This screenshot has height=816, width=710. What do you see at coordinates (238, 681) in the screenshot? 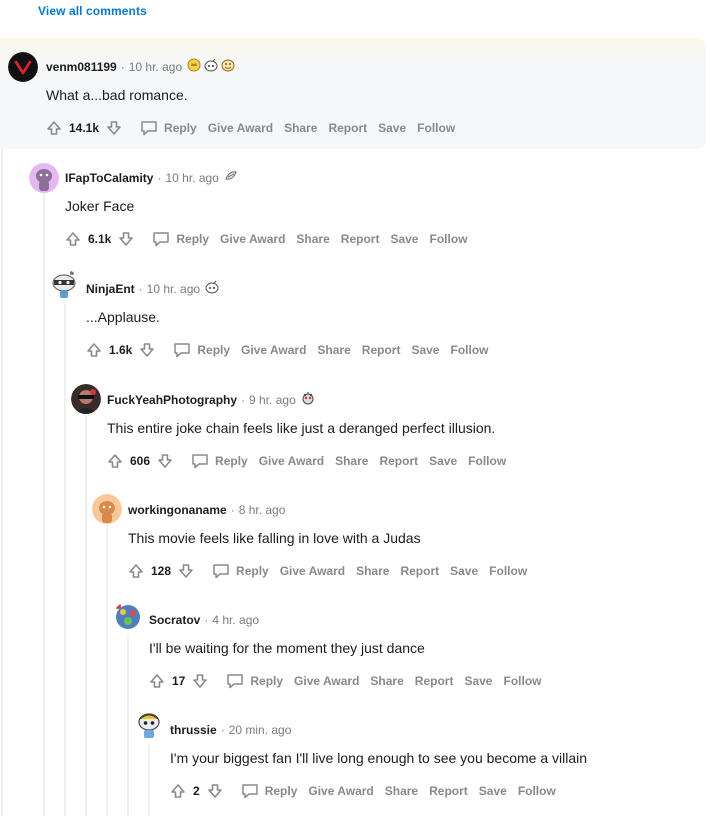
I see `reply-icon` at bounding box center [238, 681].